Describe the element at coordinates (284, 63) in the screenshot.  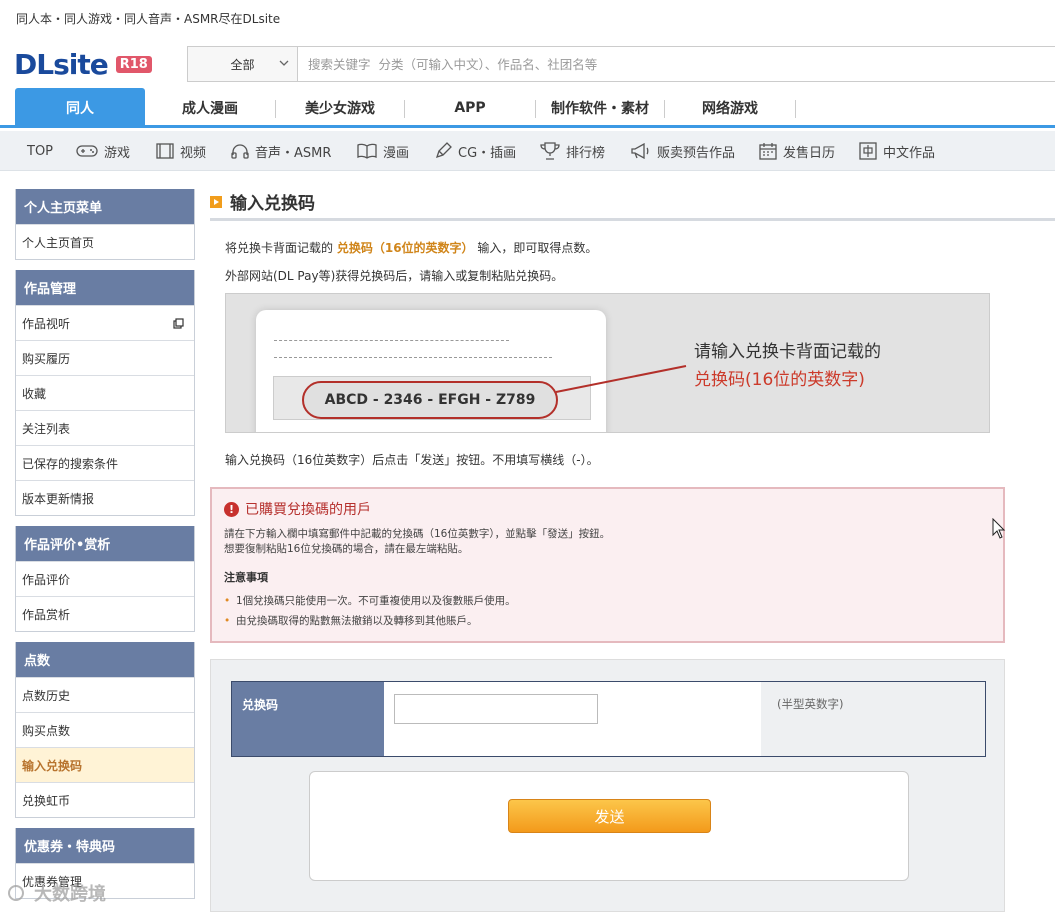
I see `chevron-down-icon` at that location.